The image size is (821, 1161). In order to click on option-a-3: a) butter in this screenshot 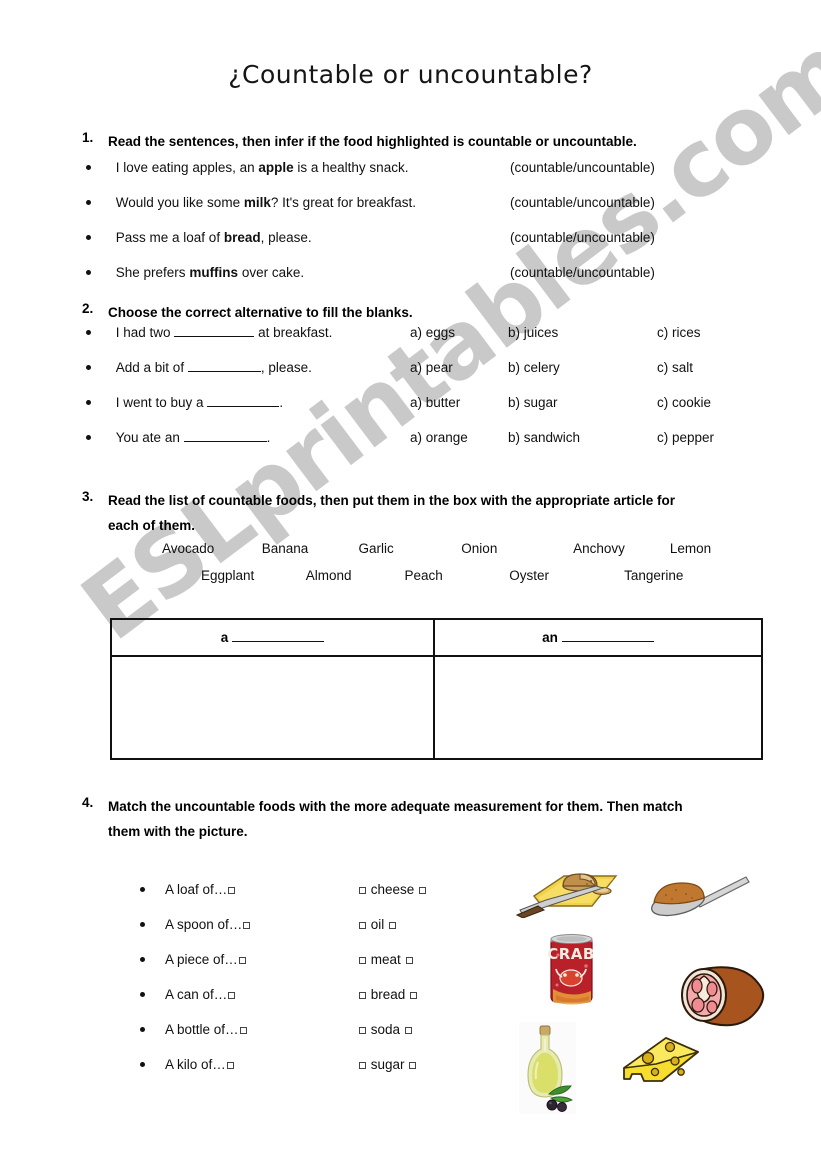, I will do `click(435, 402)`.